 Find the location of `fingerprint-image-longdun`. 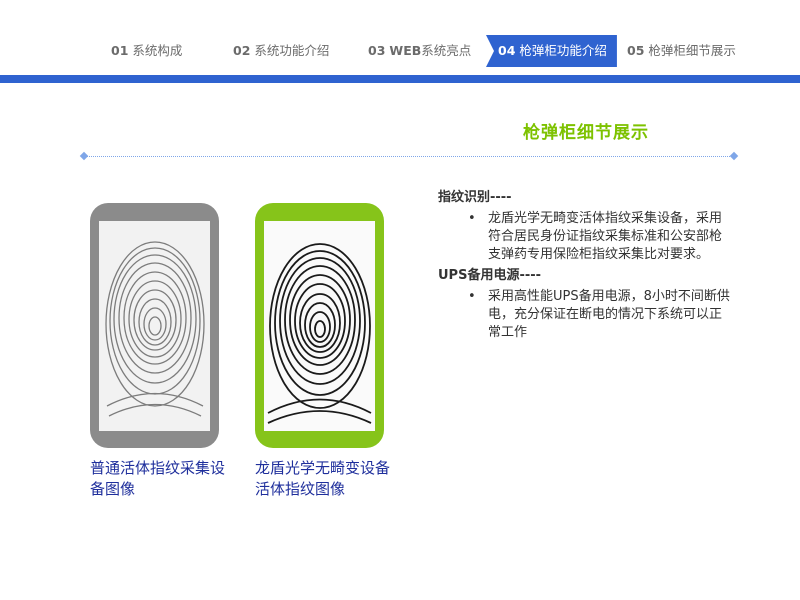

fingerprint-image-longdun is located at coordinates (319, 326).